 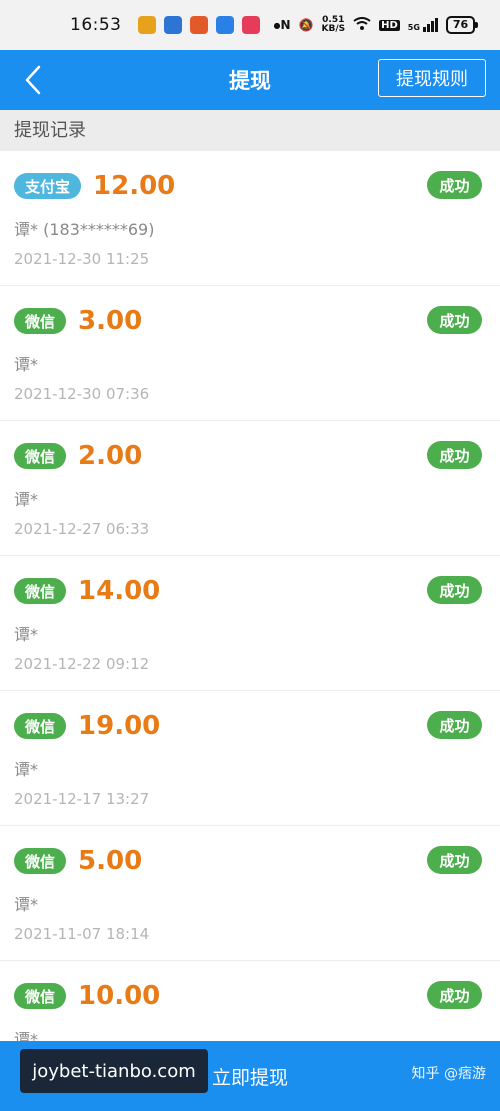 What do you see at coordinates (82, 529) in the screenshot?
I see `record-date: 2021-12-27 06:33` at bounding box center [82, 529].